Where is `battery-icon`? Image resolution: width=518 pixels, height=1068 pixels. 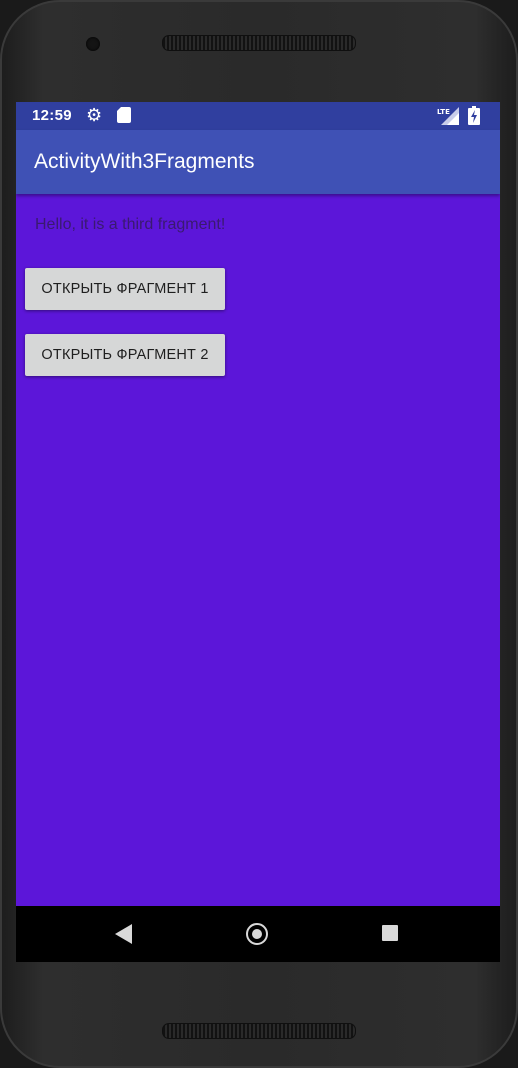 battery-icon is located at coordinates (474, 115).